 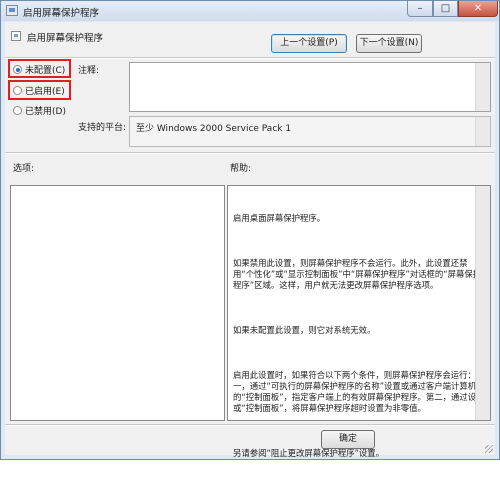 I want to click on previous-setting-button: 上一个设置(P), so click(x=309, y=43).